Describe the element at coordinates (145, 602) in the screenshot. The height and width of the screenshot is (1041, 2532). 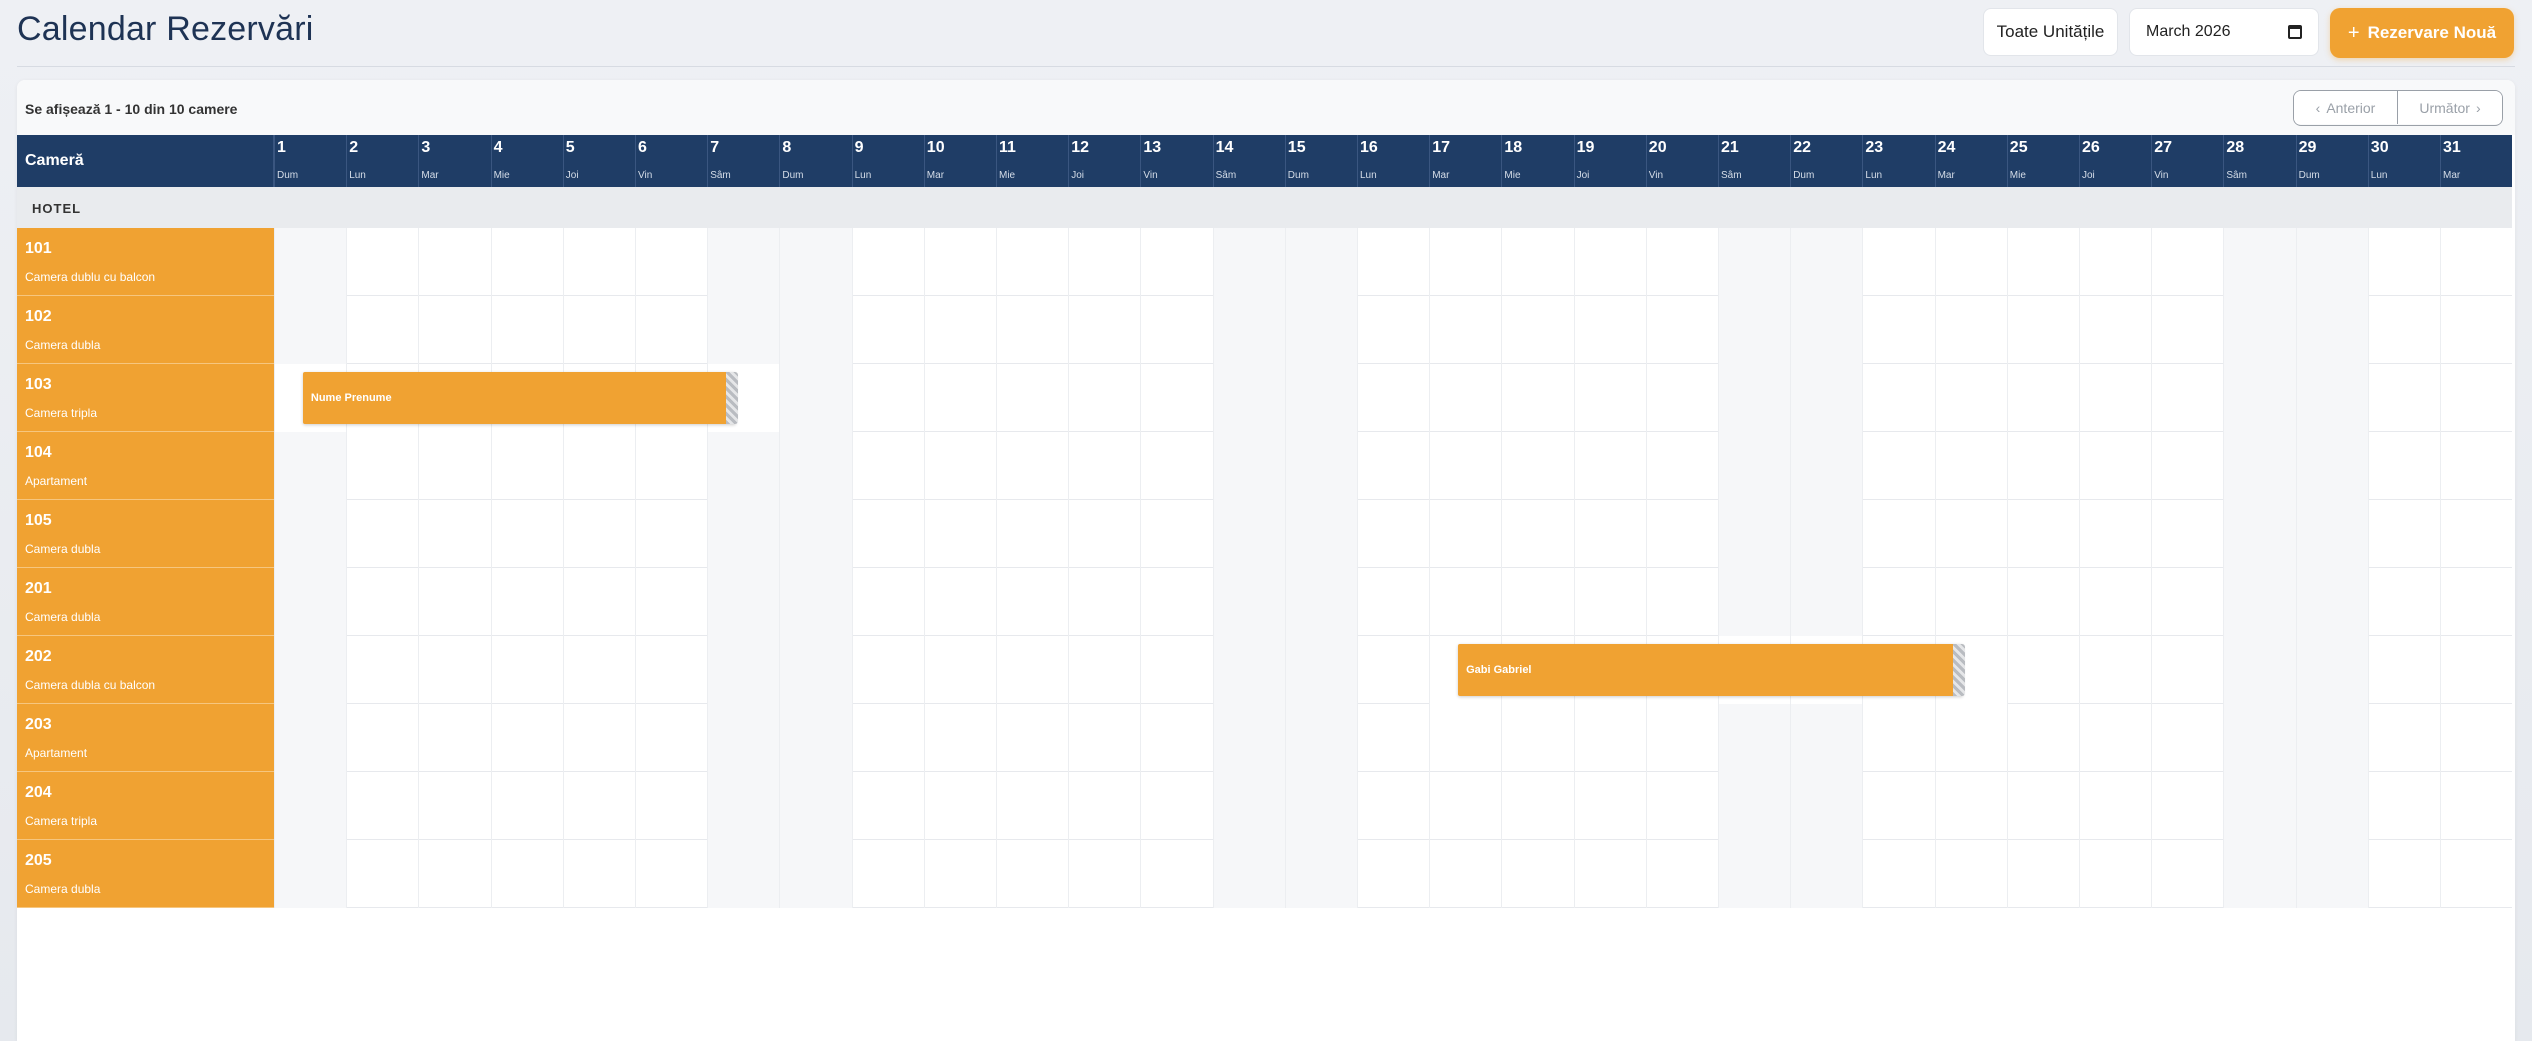
I see `room-cell: 201 Camera dubla` at that location.